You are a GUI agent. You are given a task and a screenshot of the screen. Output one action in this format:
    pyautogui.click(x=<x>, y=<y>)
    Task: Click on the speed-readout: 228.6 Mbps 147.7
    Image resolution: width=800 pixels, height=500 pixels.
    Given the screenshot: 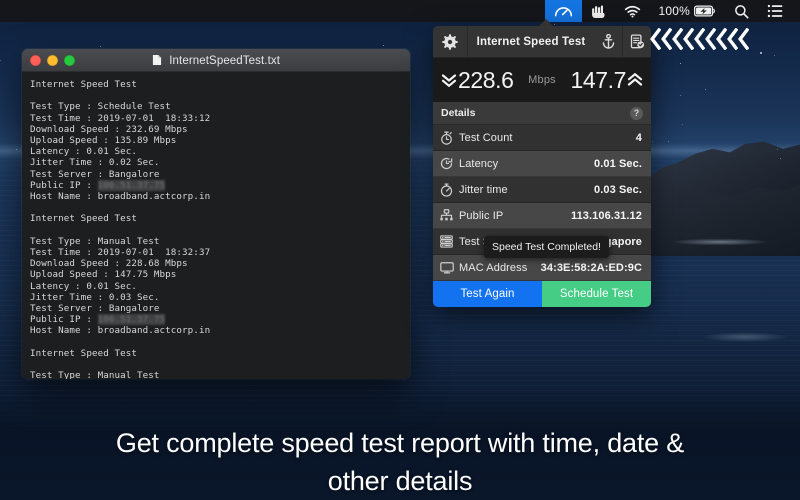 What is the action you would take?
    pyautogui.click(x=542, y=80)
    